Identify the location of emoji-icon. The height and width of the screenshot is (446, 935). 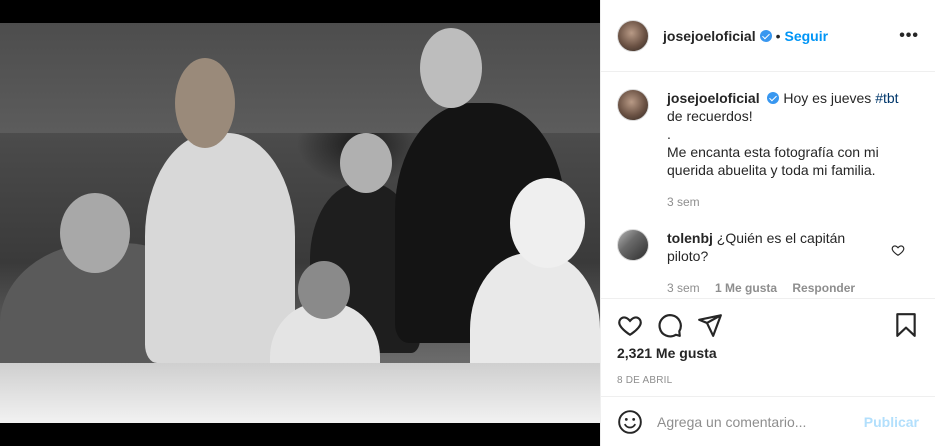
(630, 422).